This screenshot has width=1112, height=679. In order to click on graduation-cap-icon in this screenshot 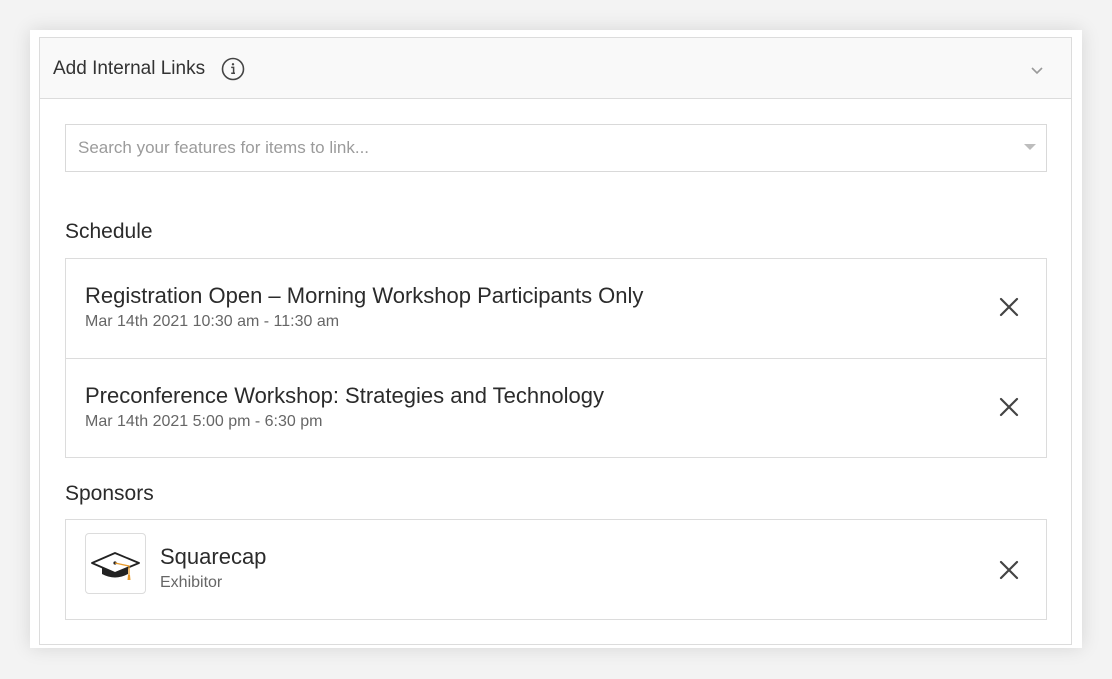, I will do `click(115, 566)`.